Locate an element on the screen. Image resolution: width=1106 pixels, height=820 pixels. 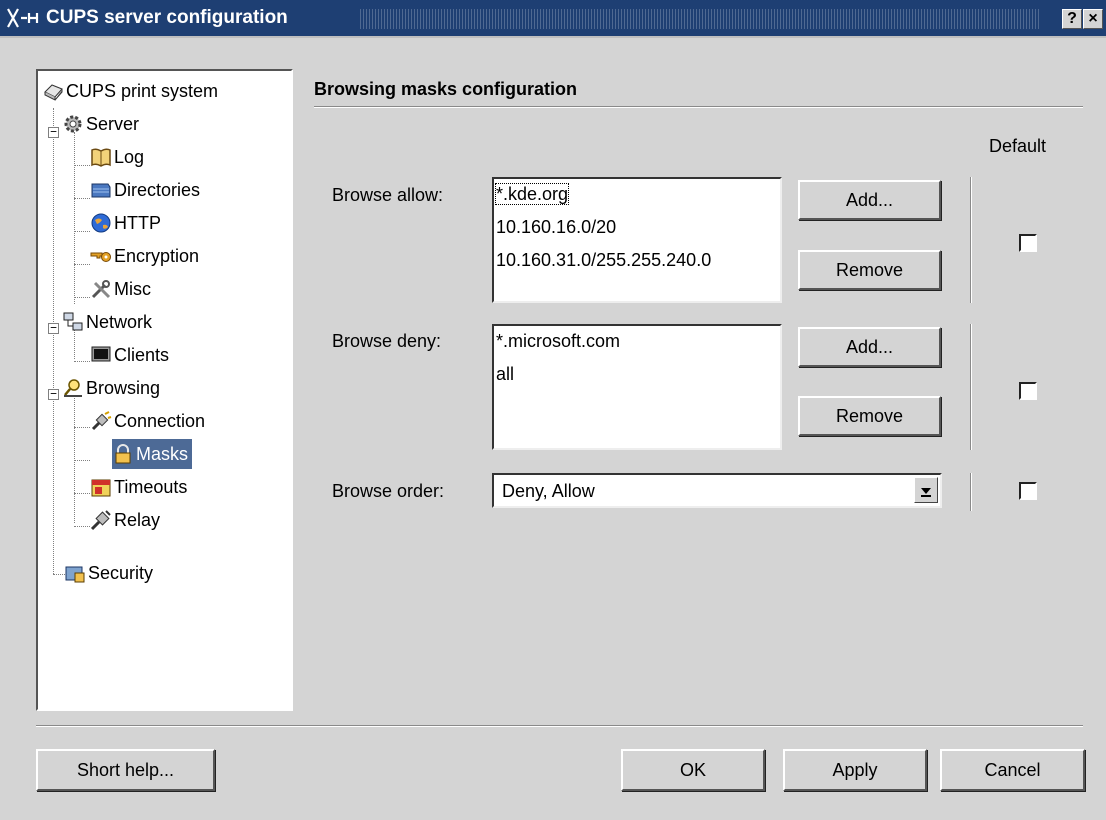
browse-allow-default-checkbox is located at coordinates (1028, 243).